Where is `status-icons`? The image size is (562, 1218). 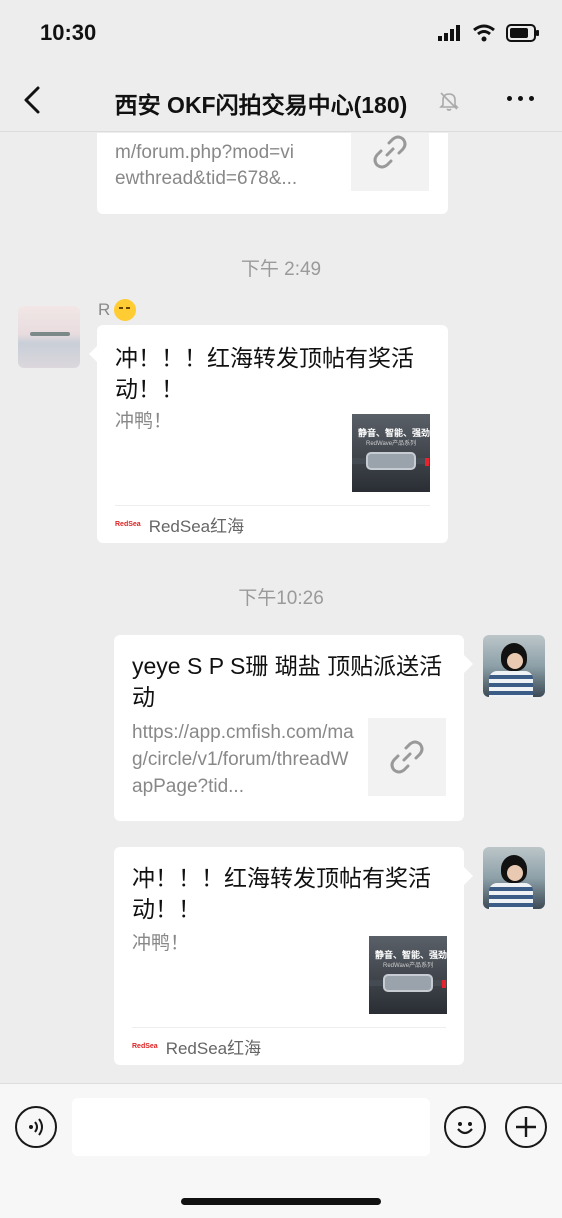
status-icons is located at coordinates (489, 33).